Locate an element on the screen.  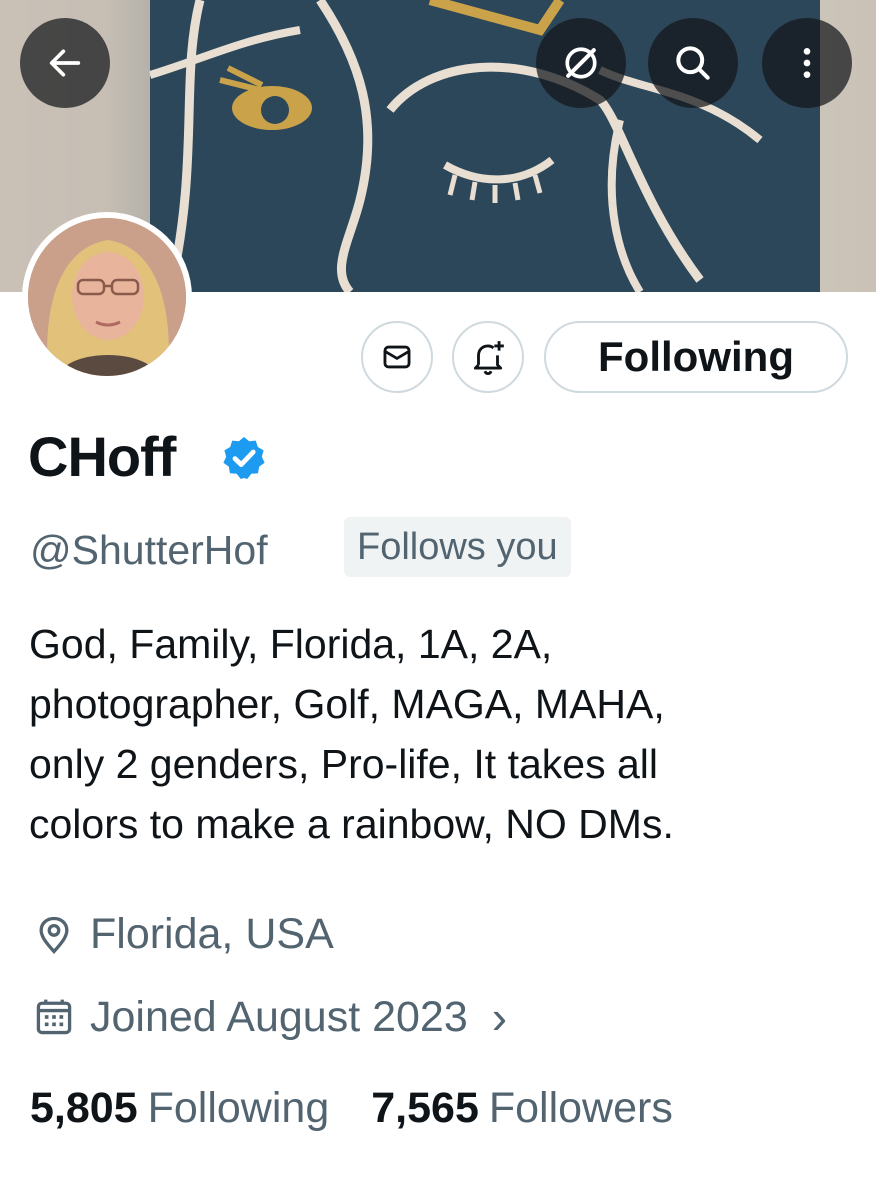
arrow-left-icon is located at coordinates (65, 63).